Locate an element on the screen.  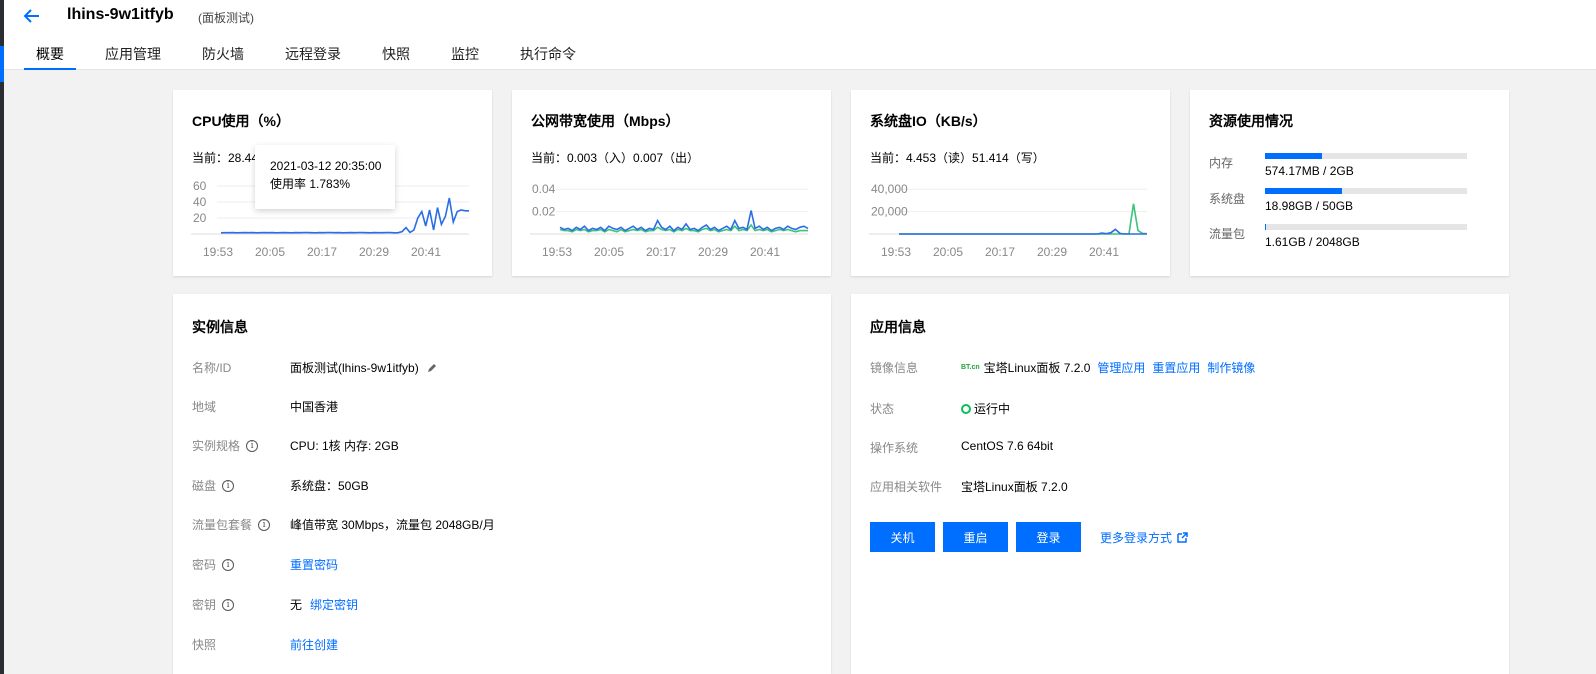
os-label: 操作系统 is located at coordinates (894, 448).